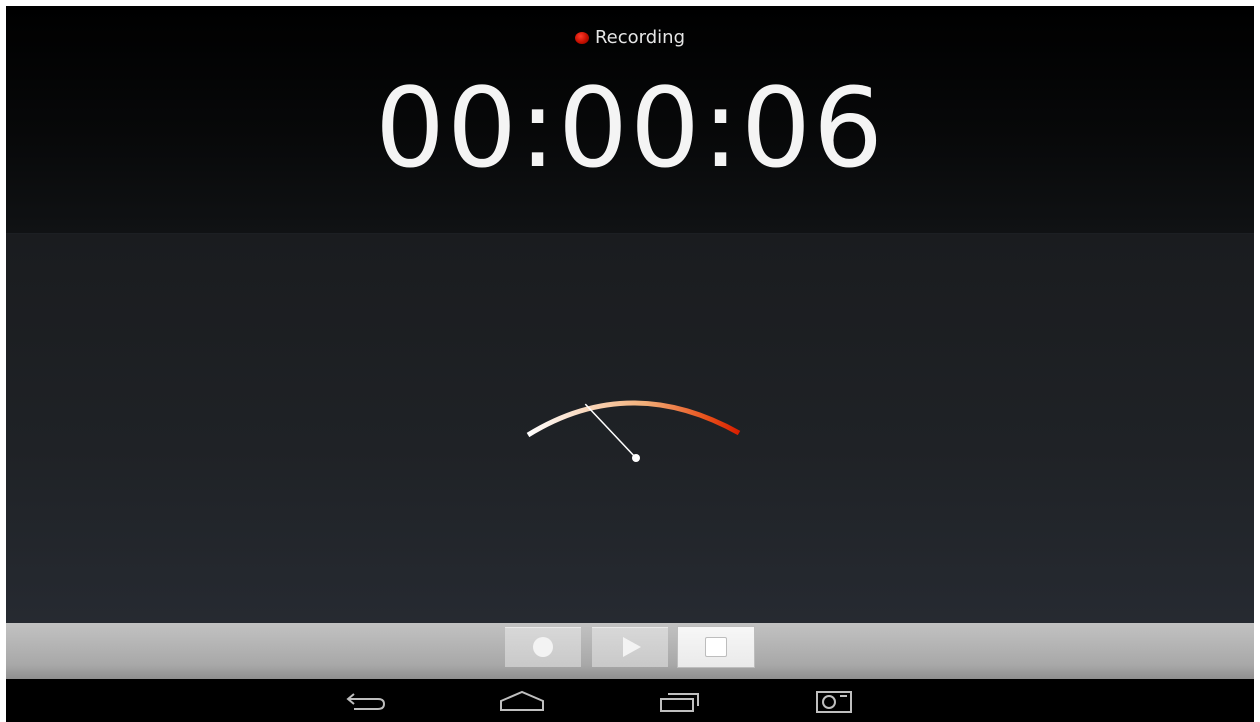 The height and width of the screenshot is (722, 1260). Describe the element at coordinates (640, 37) in the screenshot. I see `recording-status-label: Recording` at that location.